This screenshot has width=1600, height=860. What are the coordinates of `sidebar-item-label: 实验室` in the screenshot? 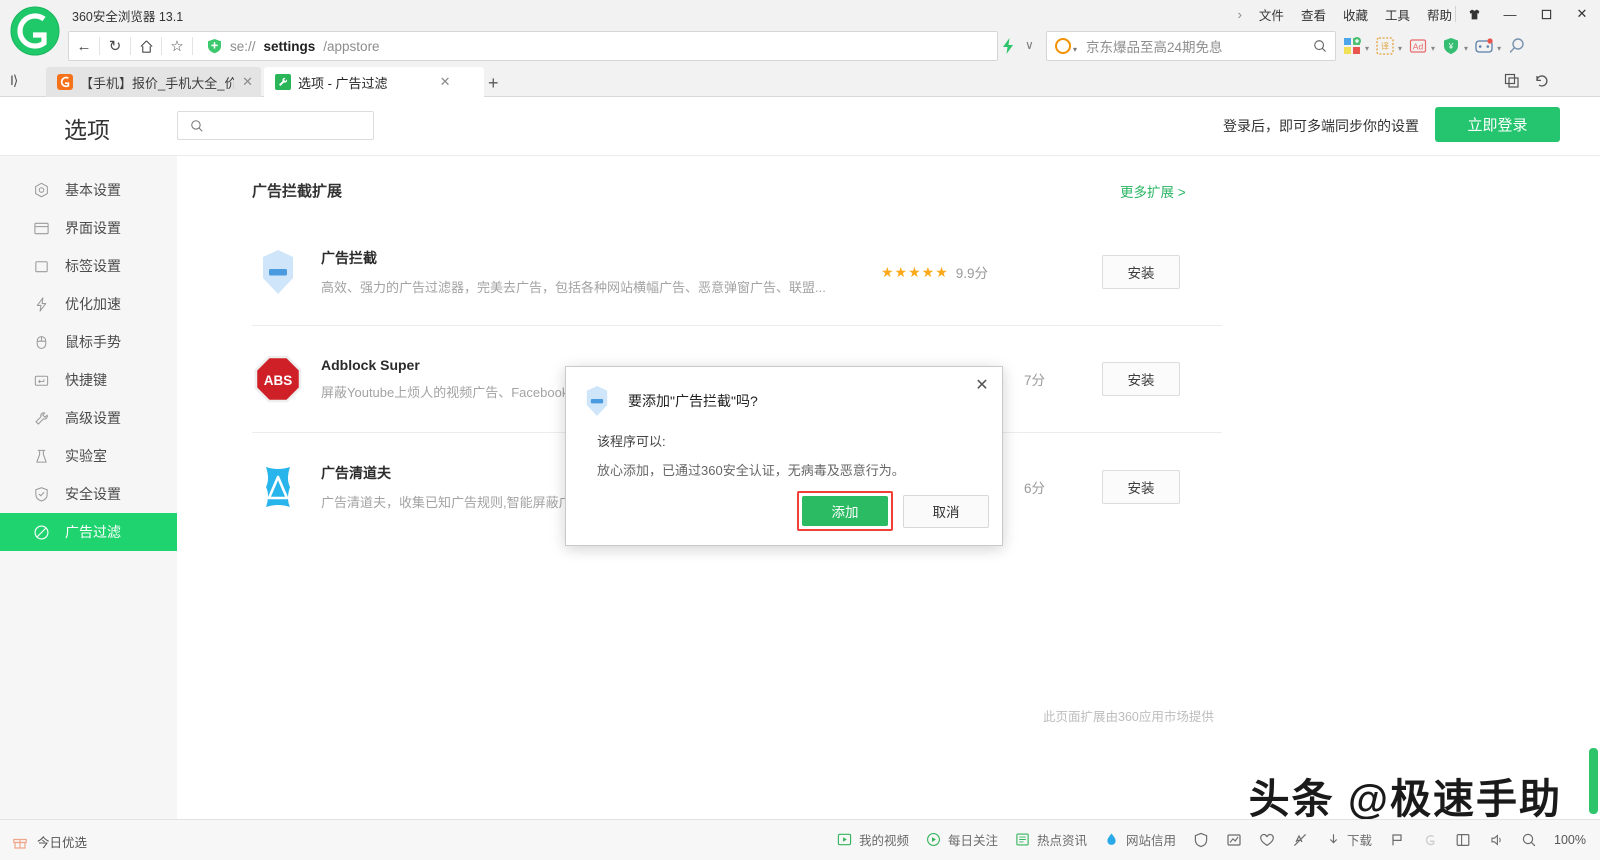 It's located at (86, 456).